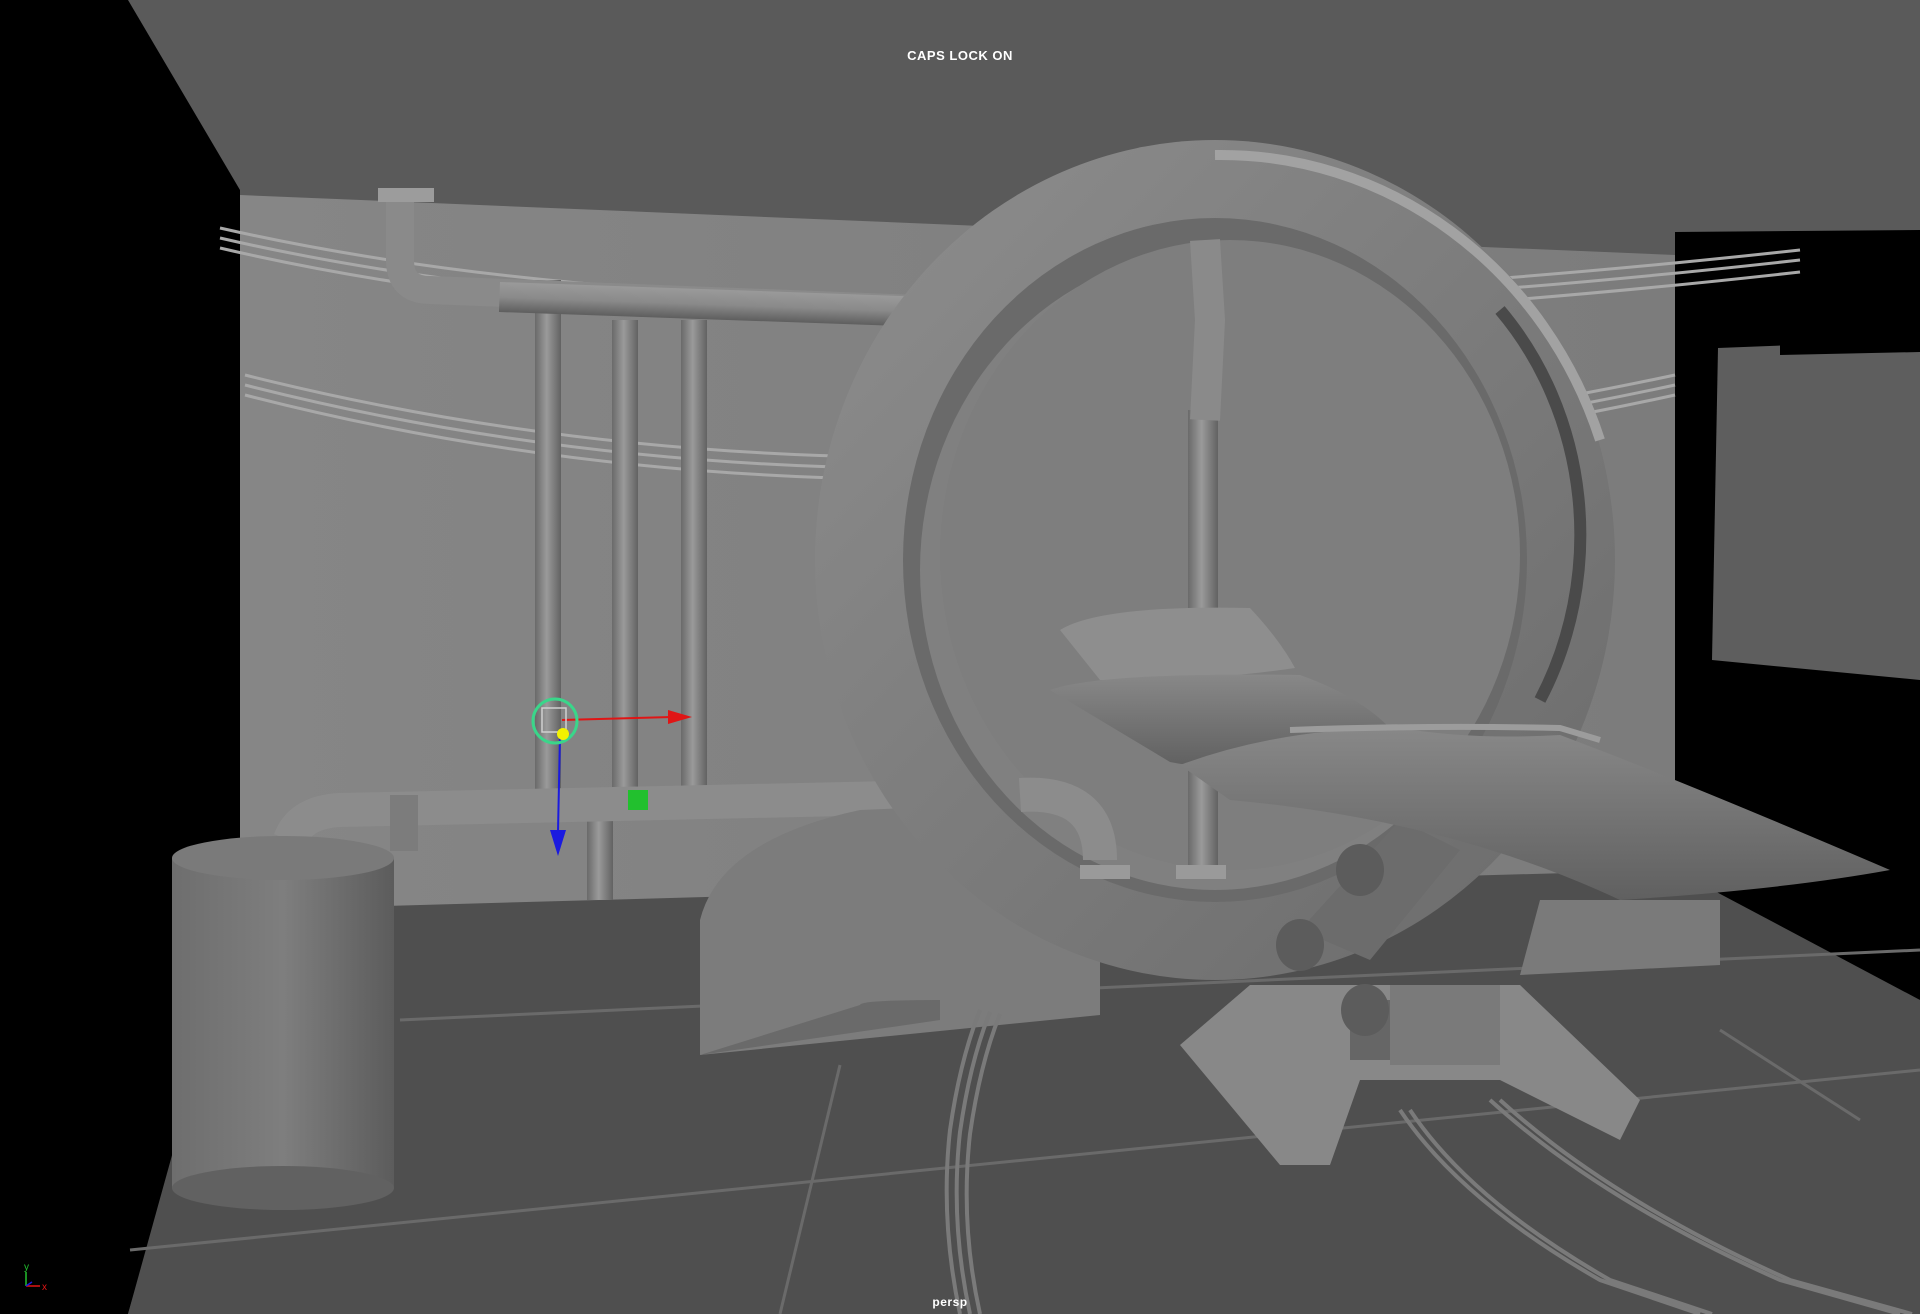  I want to click on barrel, so click(283, 1023).